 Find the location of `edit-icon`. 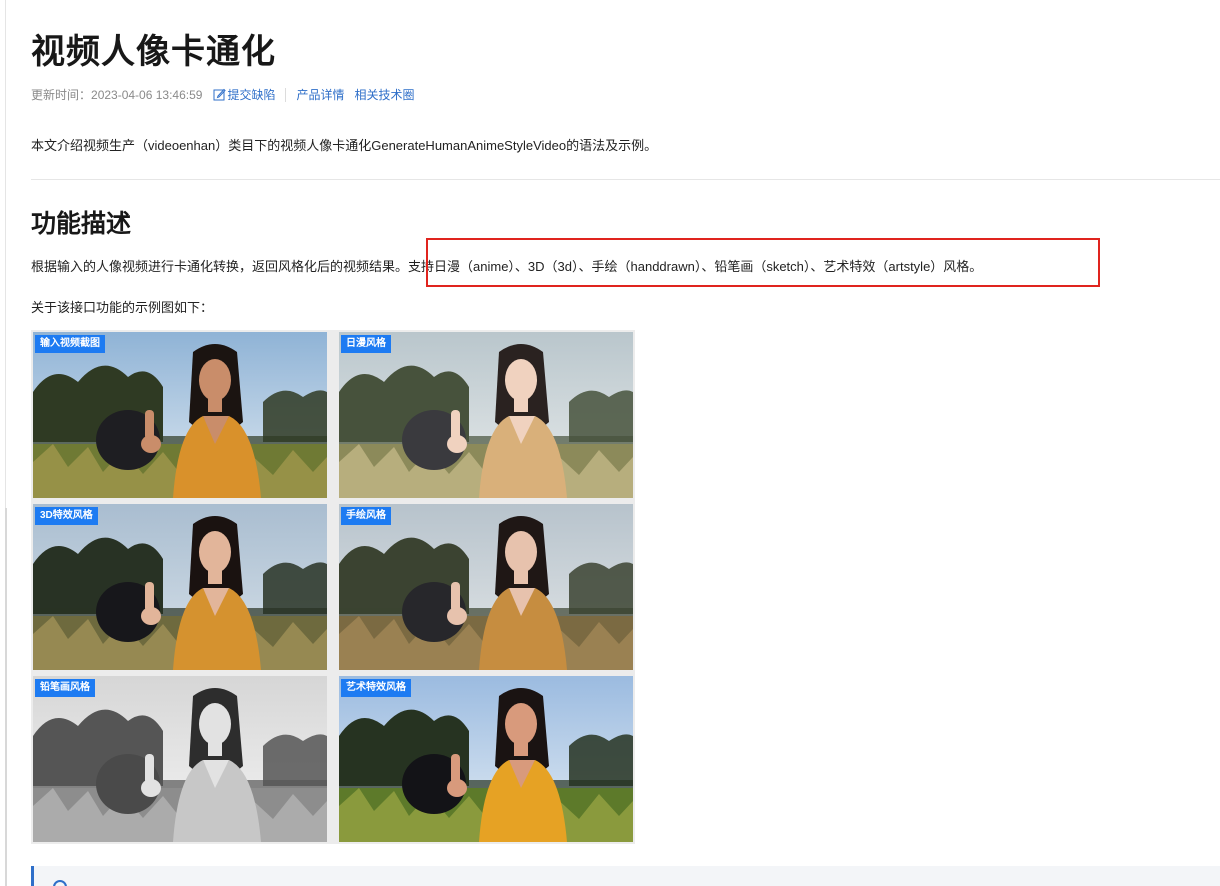

edit-icon is located at coordinates (220, 94).